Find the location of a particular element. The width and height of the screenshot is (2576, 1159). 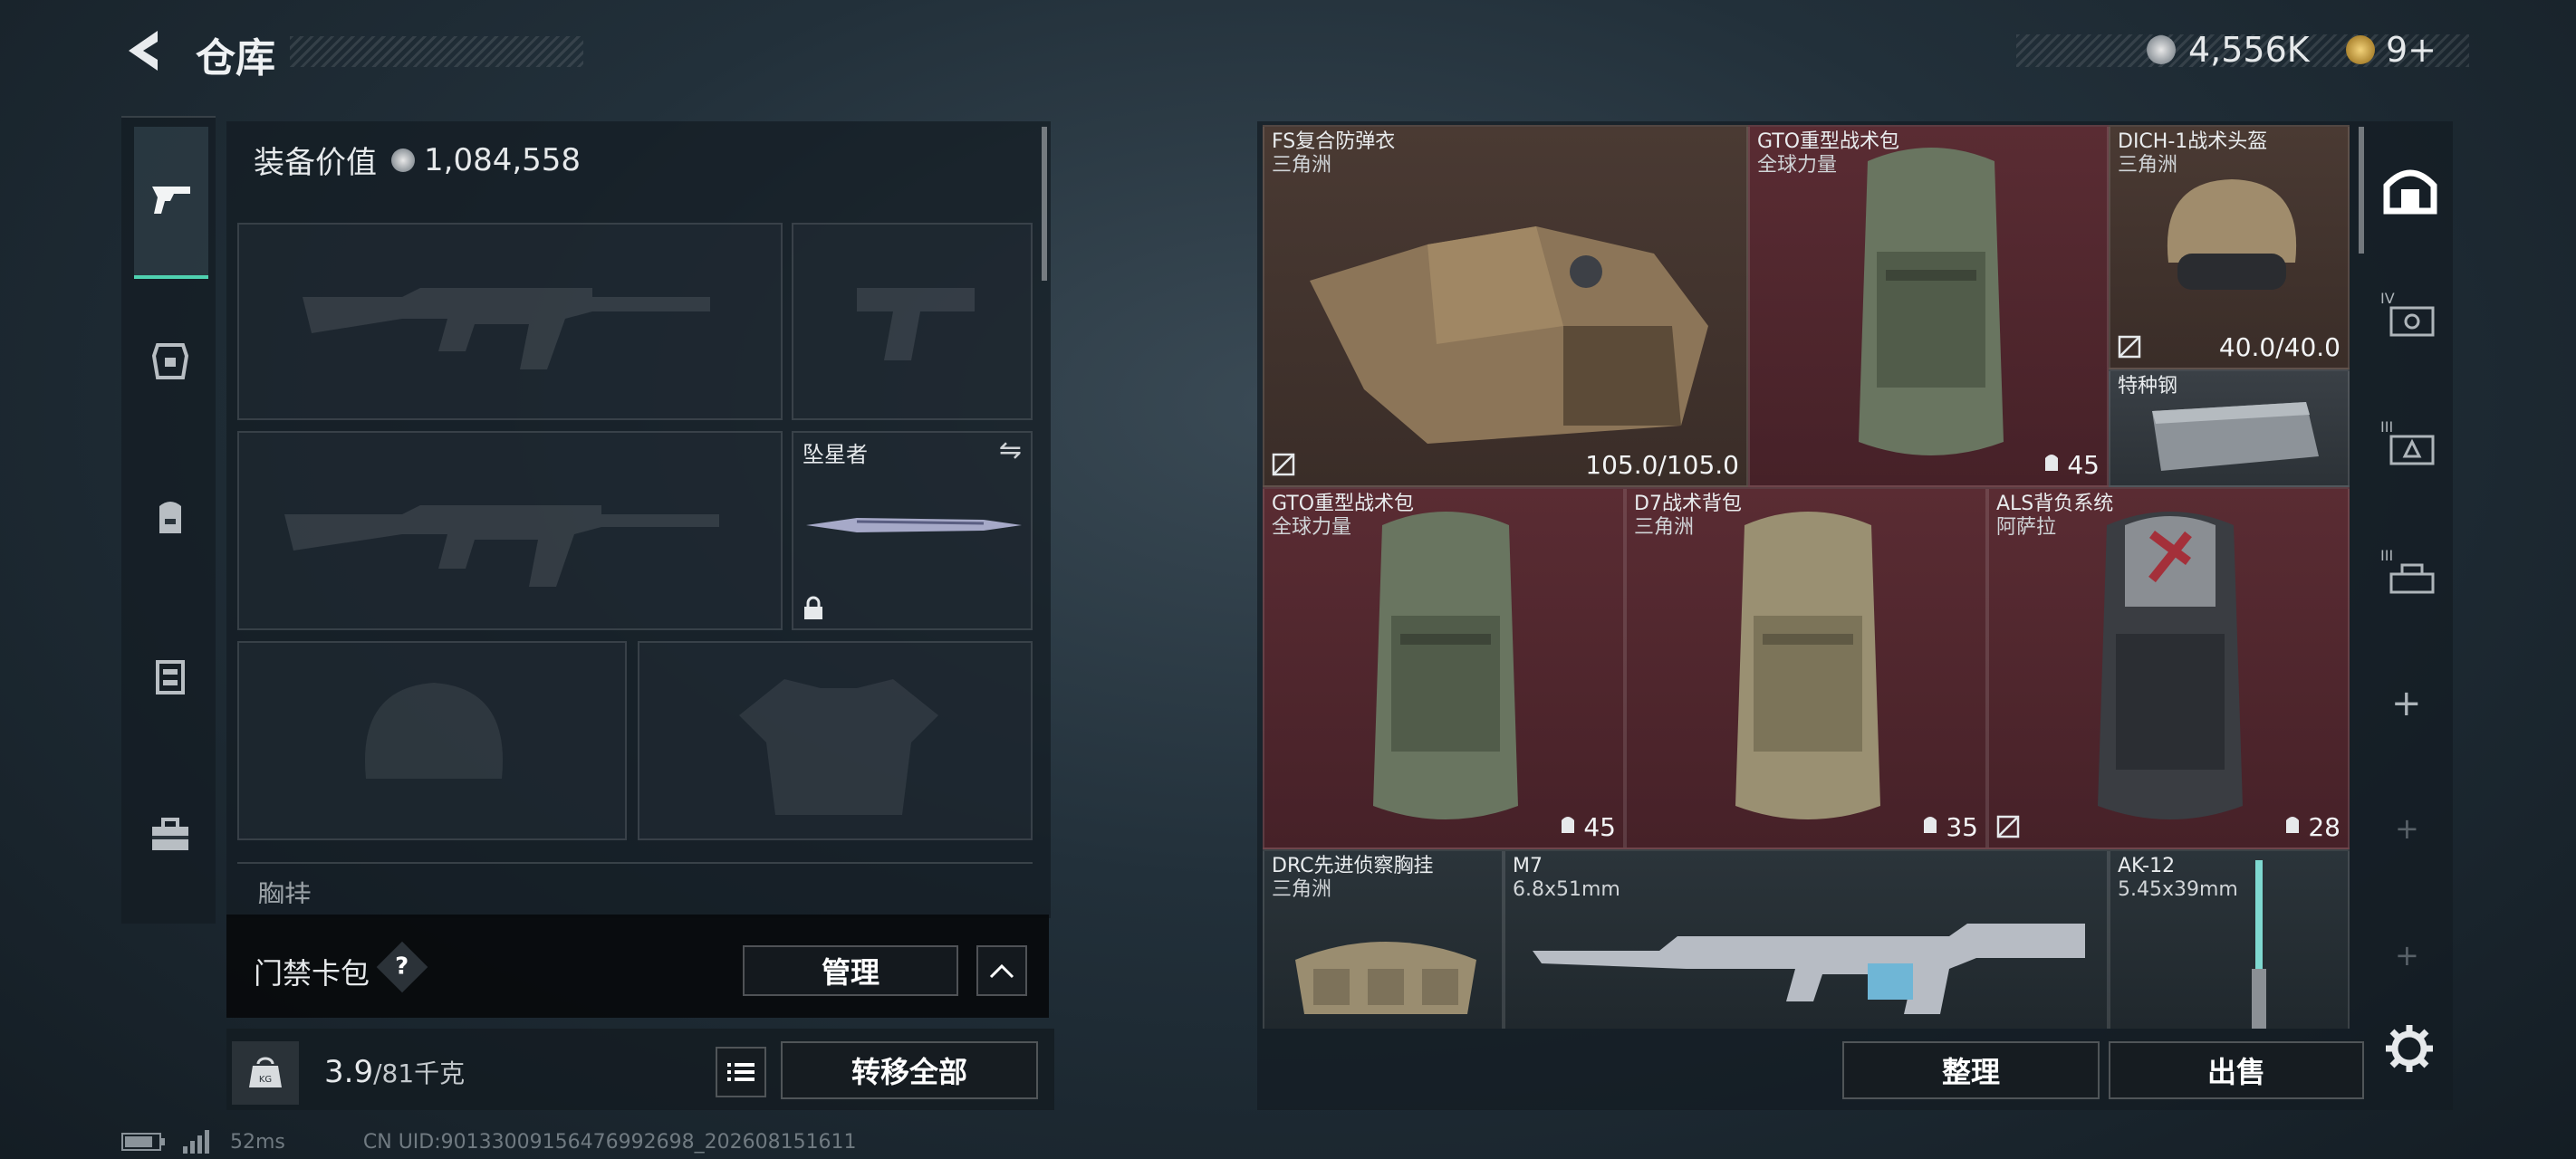

add-storage-button-2: + is located at coordinates (2407, 828).